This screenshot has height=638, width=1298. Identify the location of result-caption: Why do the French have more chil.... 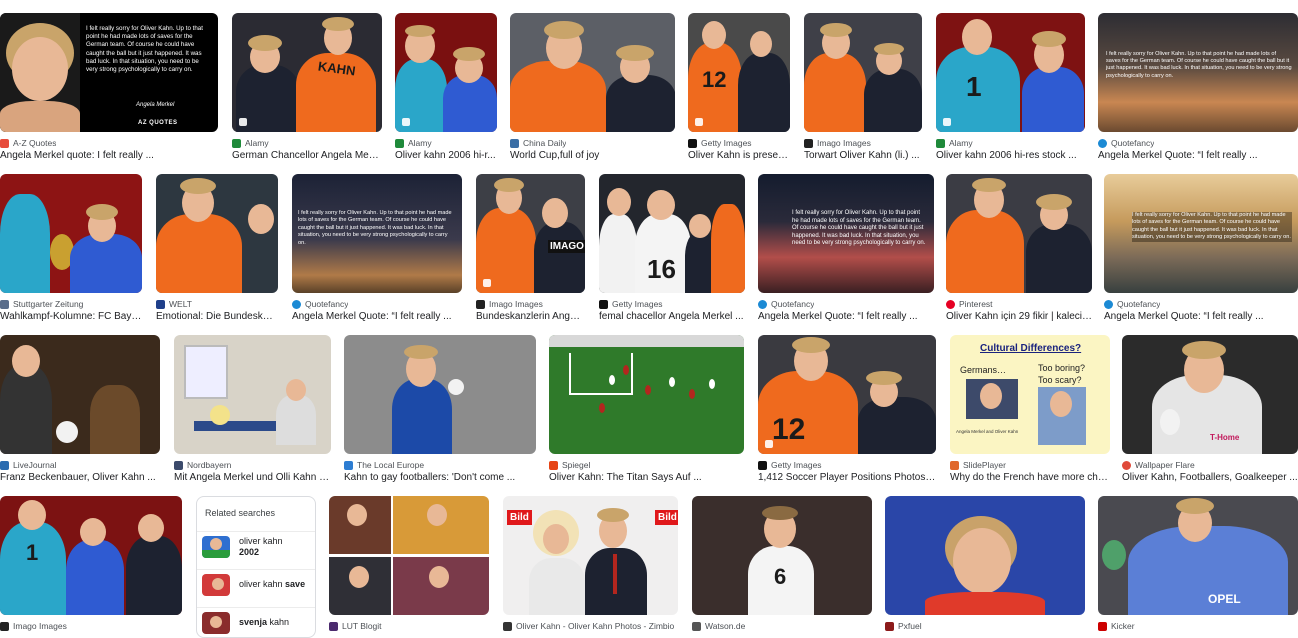
(1030, 478).